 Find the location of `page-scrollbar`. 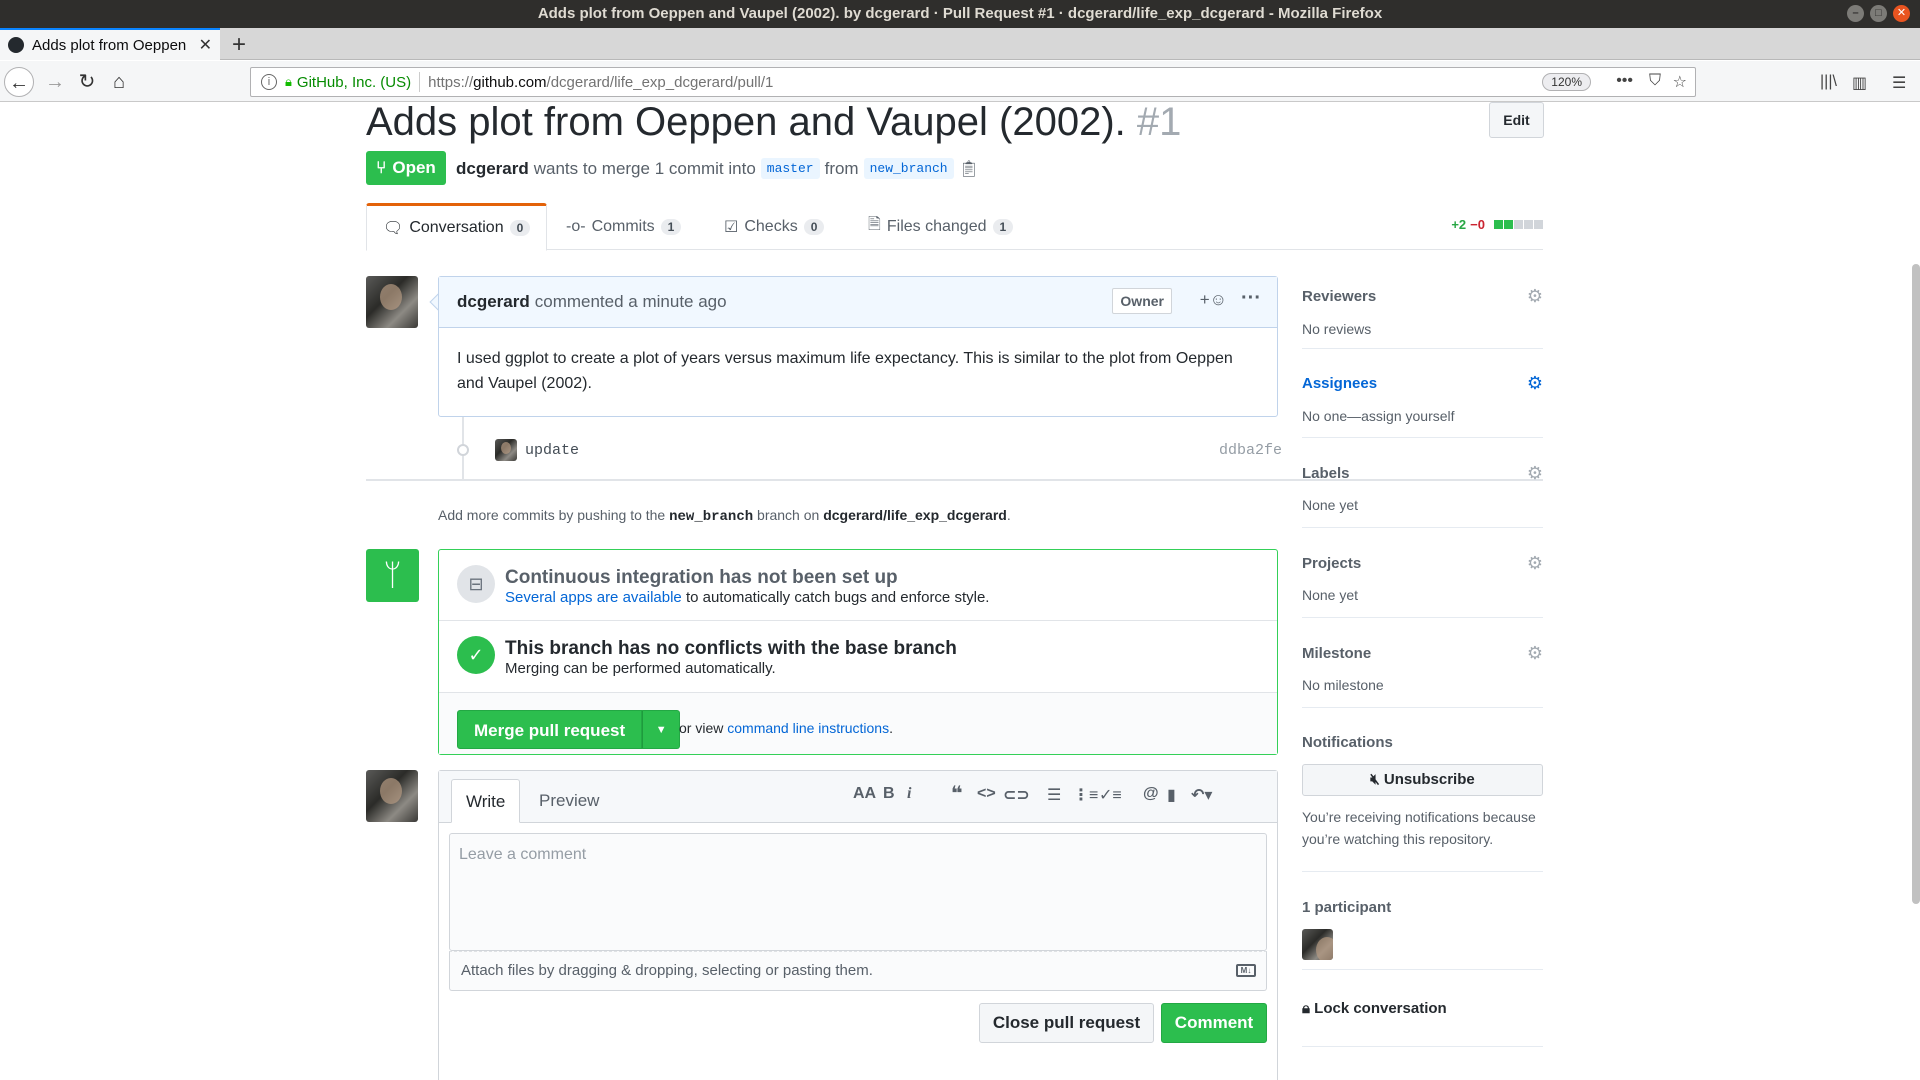

page-scrollbar is located at coordinates (1916, 584).